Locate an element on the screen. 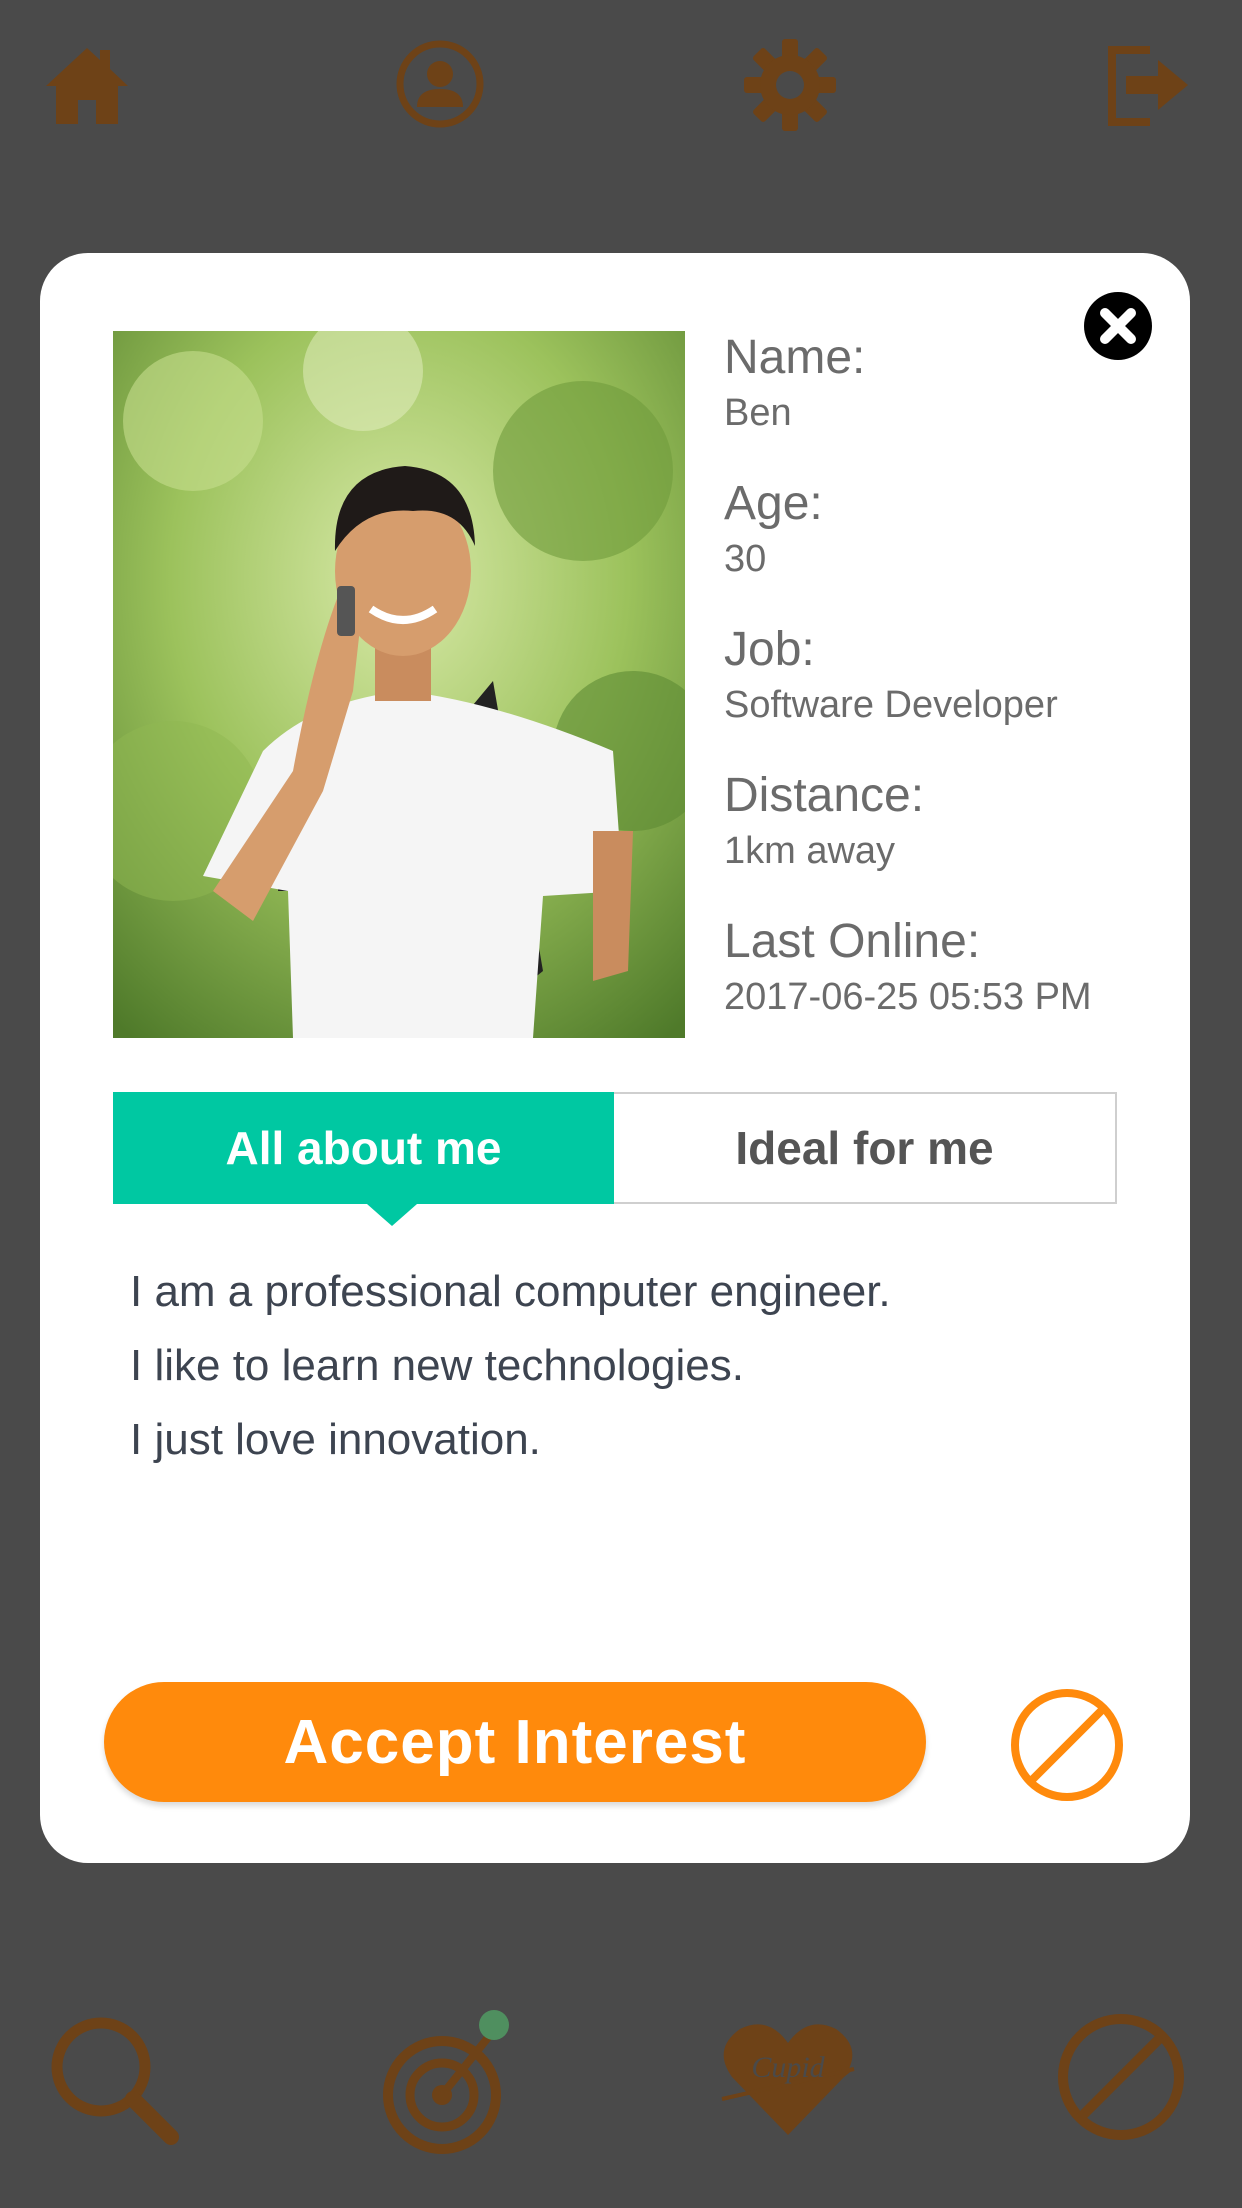 The height and width of the screenshot is (2208, 1242). profile-icon is located at coordinates (440, 84).